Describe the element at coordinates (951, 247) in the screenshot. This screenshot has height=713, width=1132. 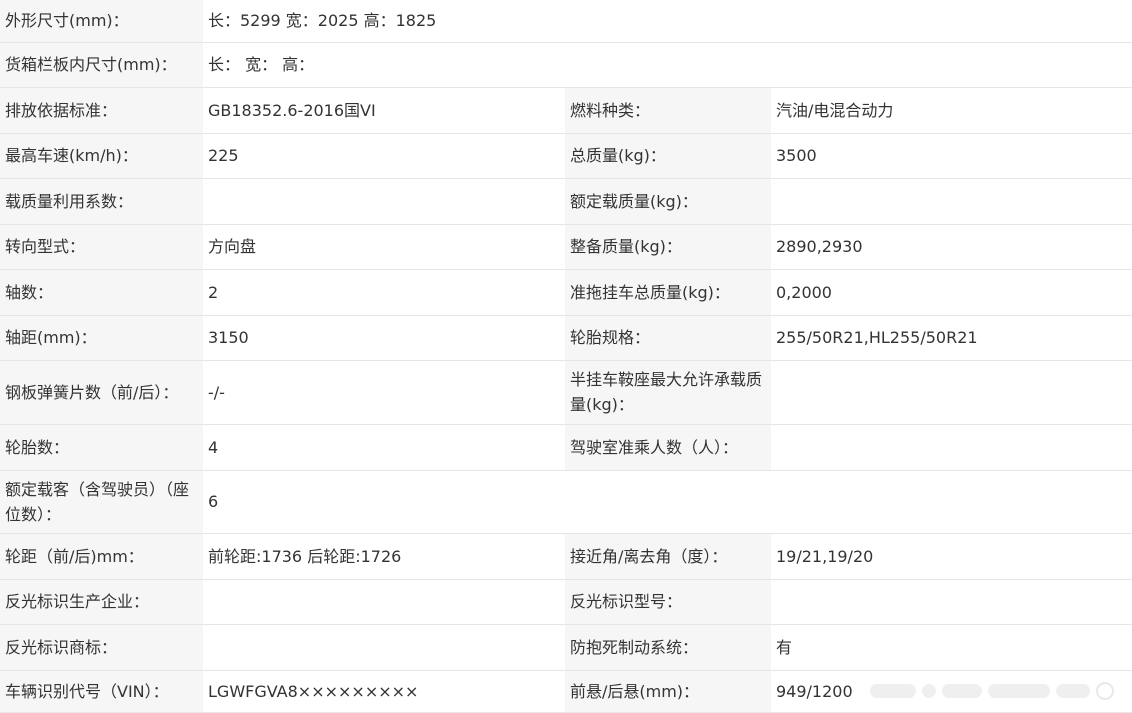
I see `spec-value: 2890,2930` at that location.